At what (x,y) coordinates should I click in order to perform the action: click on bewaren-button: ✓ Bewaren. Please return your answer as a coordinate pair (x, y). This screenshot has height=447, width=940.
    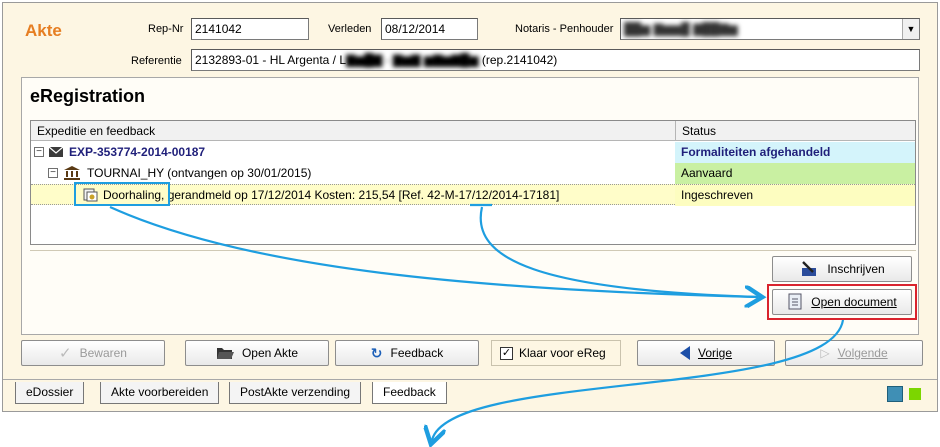
    Looking at the image, I should click on (93, 353).